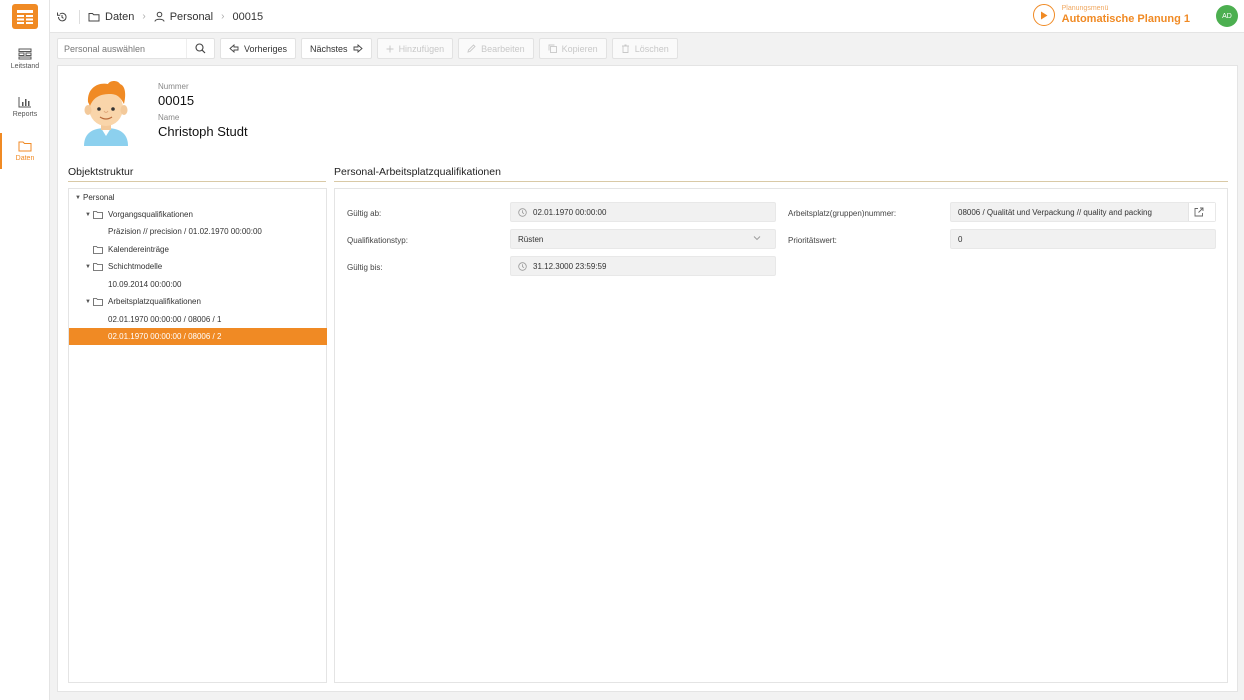 This screenshot has width=1244, height=700. I want to click on previous-button: Vorheriges, so click(258, 48).